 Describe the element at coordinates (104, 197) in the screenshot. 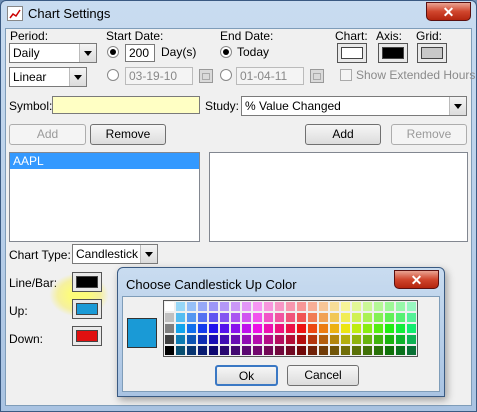

I see `symbols-list: AAPL` at that location.